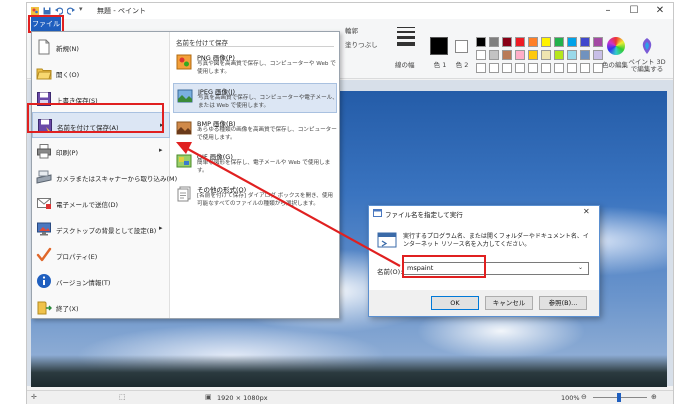 This screenshot has width=700, height=407. What do you see at coordinates (264, 167) in the screenshot?
I see `submenu-item-description: 簡単な図形を保存し、電子メールや Web で使用します。` at bounding box center [264, 167].